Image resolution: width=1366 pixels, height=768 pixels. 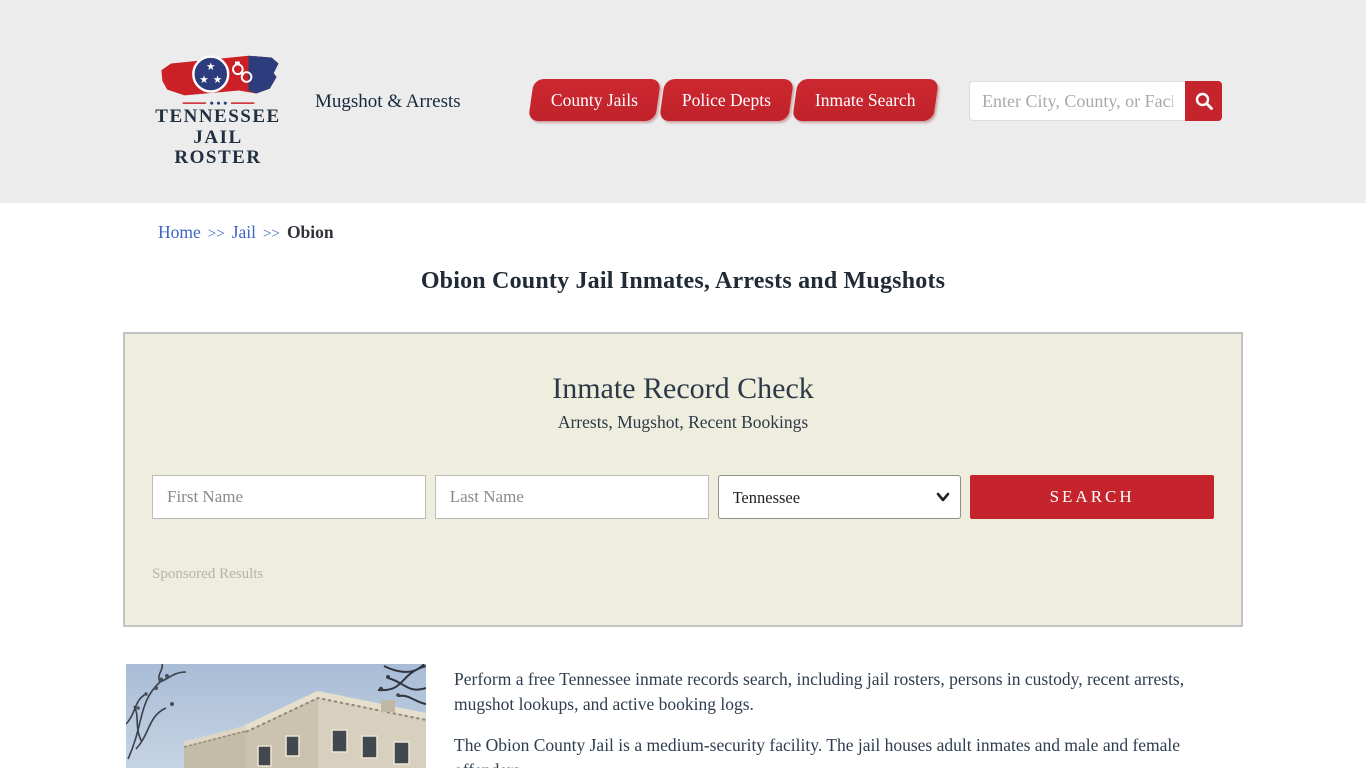 I want to click on tennessee-state-icon: ★ ★ ★, so click(x=219, y=80).